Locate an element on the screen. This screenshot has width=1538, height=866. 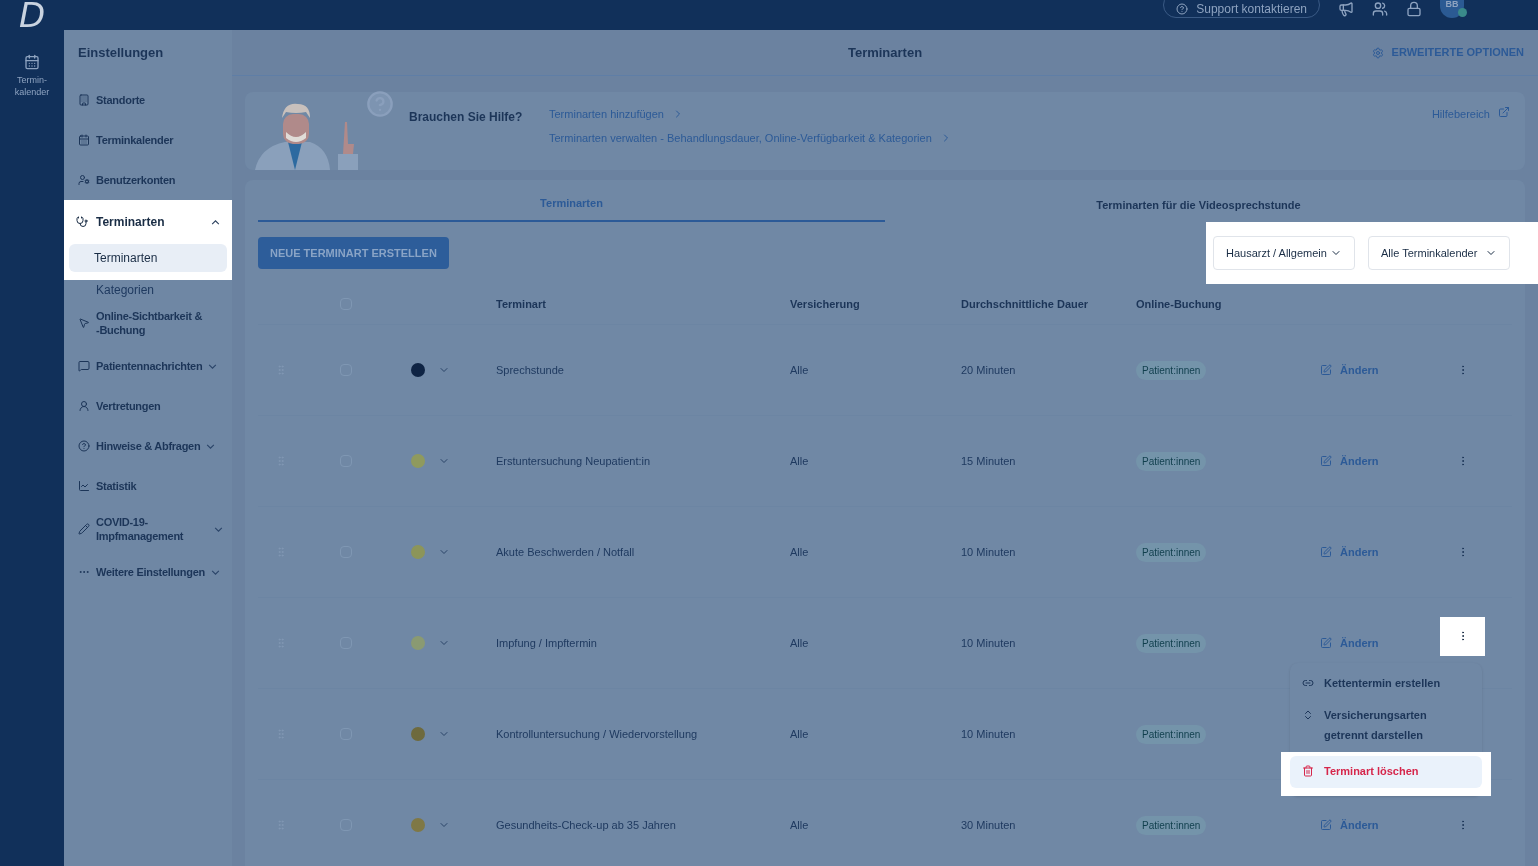
menu-item: Versicherungsarten getrennt darstellen is located at coordinates (1386, 726).